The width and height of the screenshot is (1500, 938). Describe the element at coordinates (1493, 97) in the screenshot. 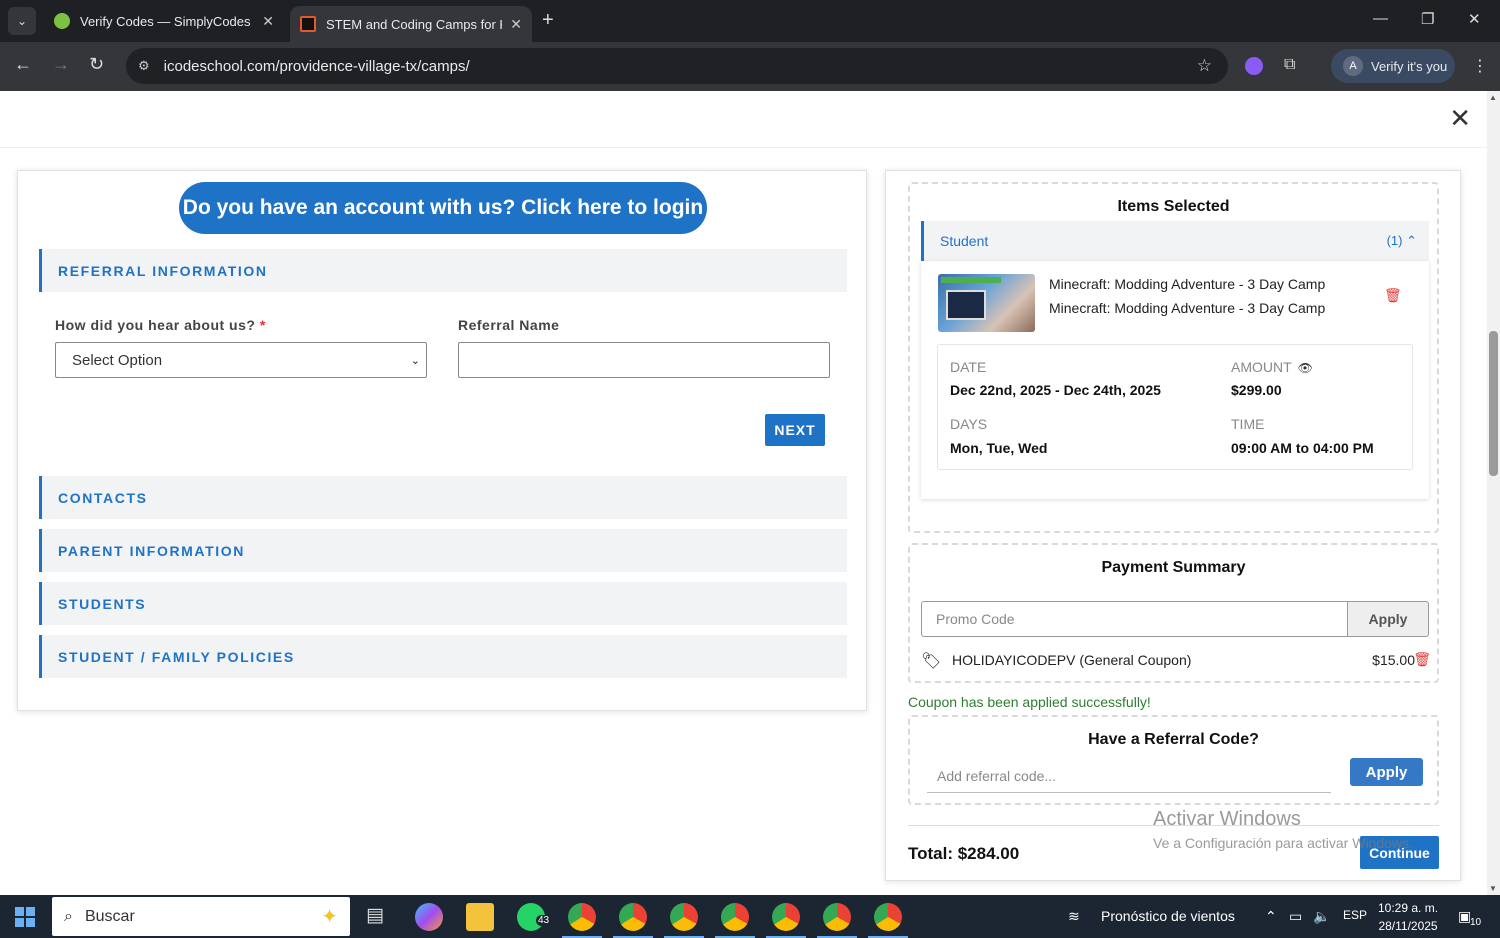

I see `scroll-up-icon: ▲` at that location.